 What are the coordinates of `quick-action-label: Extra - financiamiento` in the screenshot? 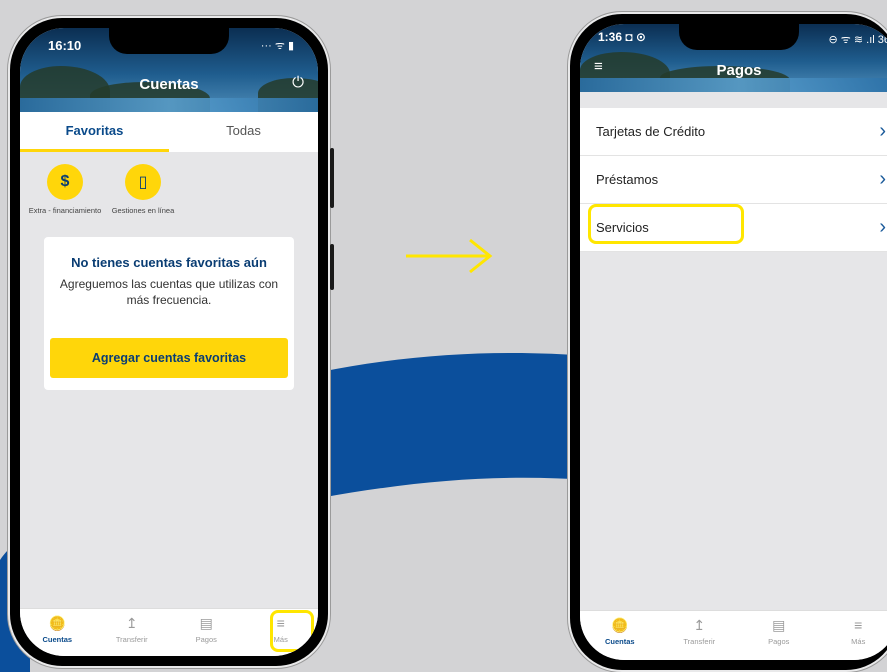 It's located at (65, 210).